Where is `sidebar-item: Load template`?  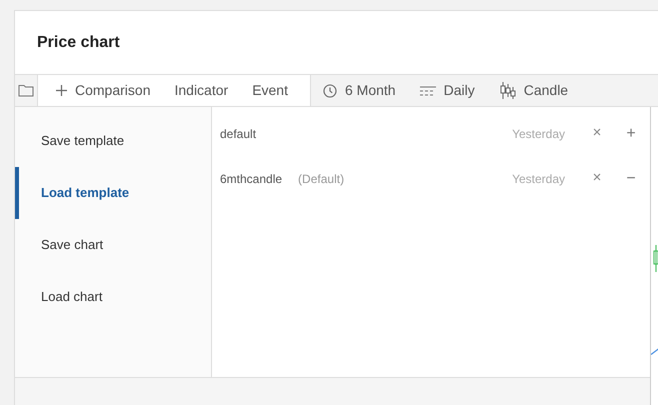
sidebar-item: Load template is located at coordinates (113, 193).